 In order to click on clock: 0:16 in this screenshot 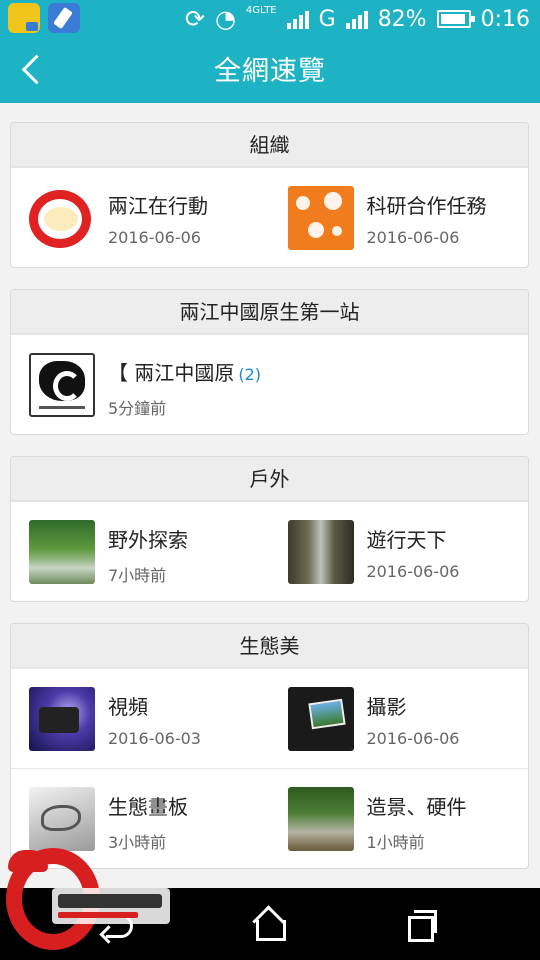, I will do `click(505, 19)`.